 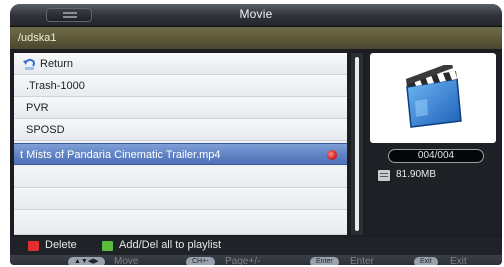 I want to click on current-path: /udska1, so click(x=37, y=38).